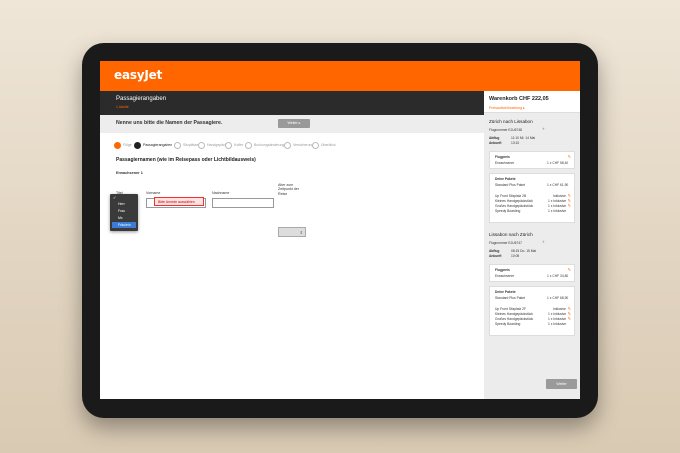  What do you see at coordinates (494, 138) in the screenshot?
I see `outbound-depart-label: Abflug` at bounding box center [494, 138].